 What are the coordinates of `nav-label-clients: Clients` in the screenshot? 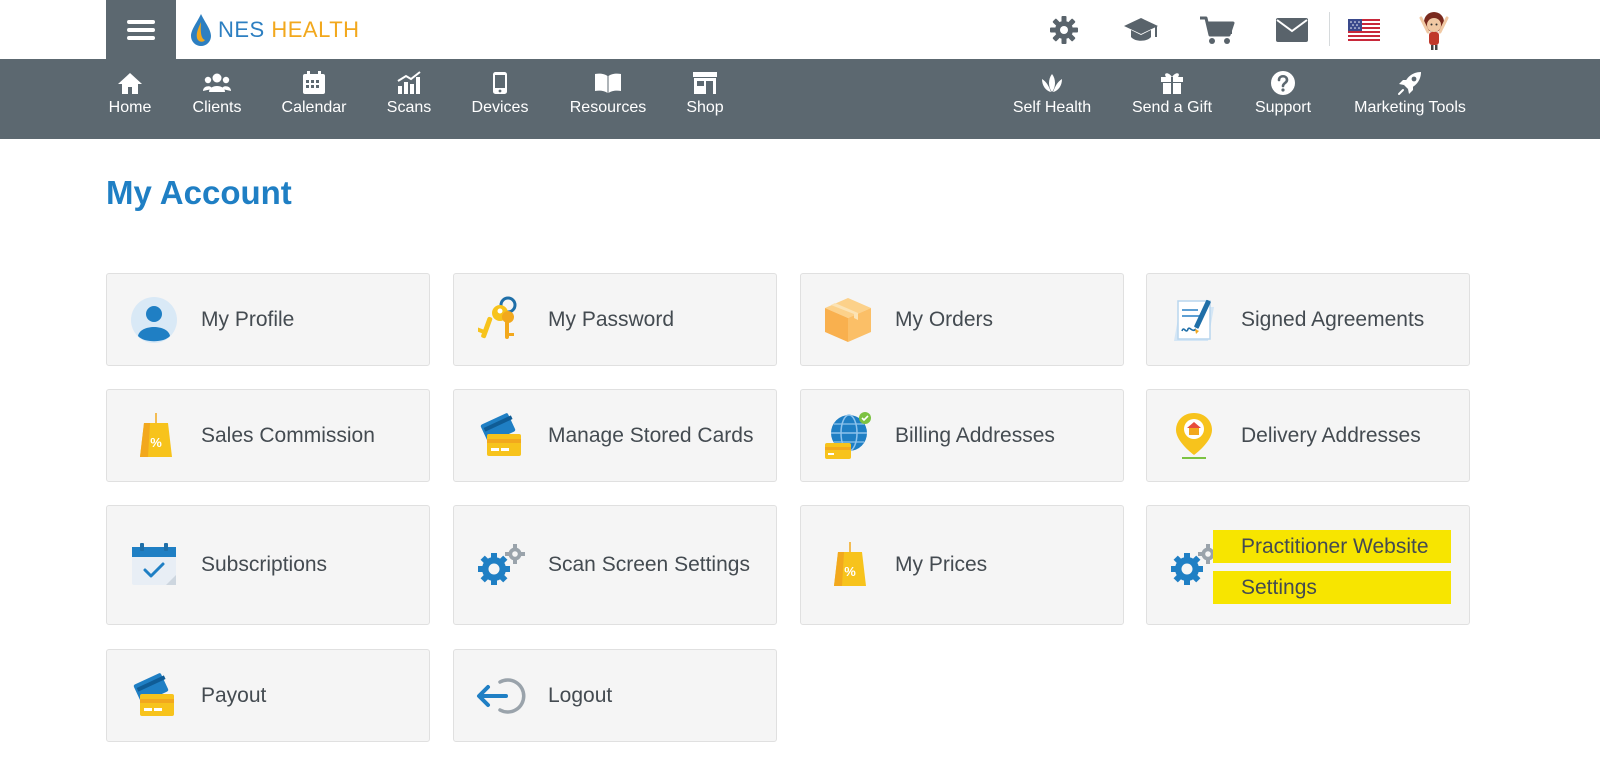 It's located at (217, 107).